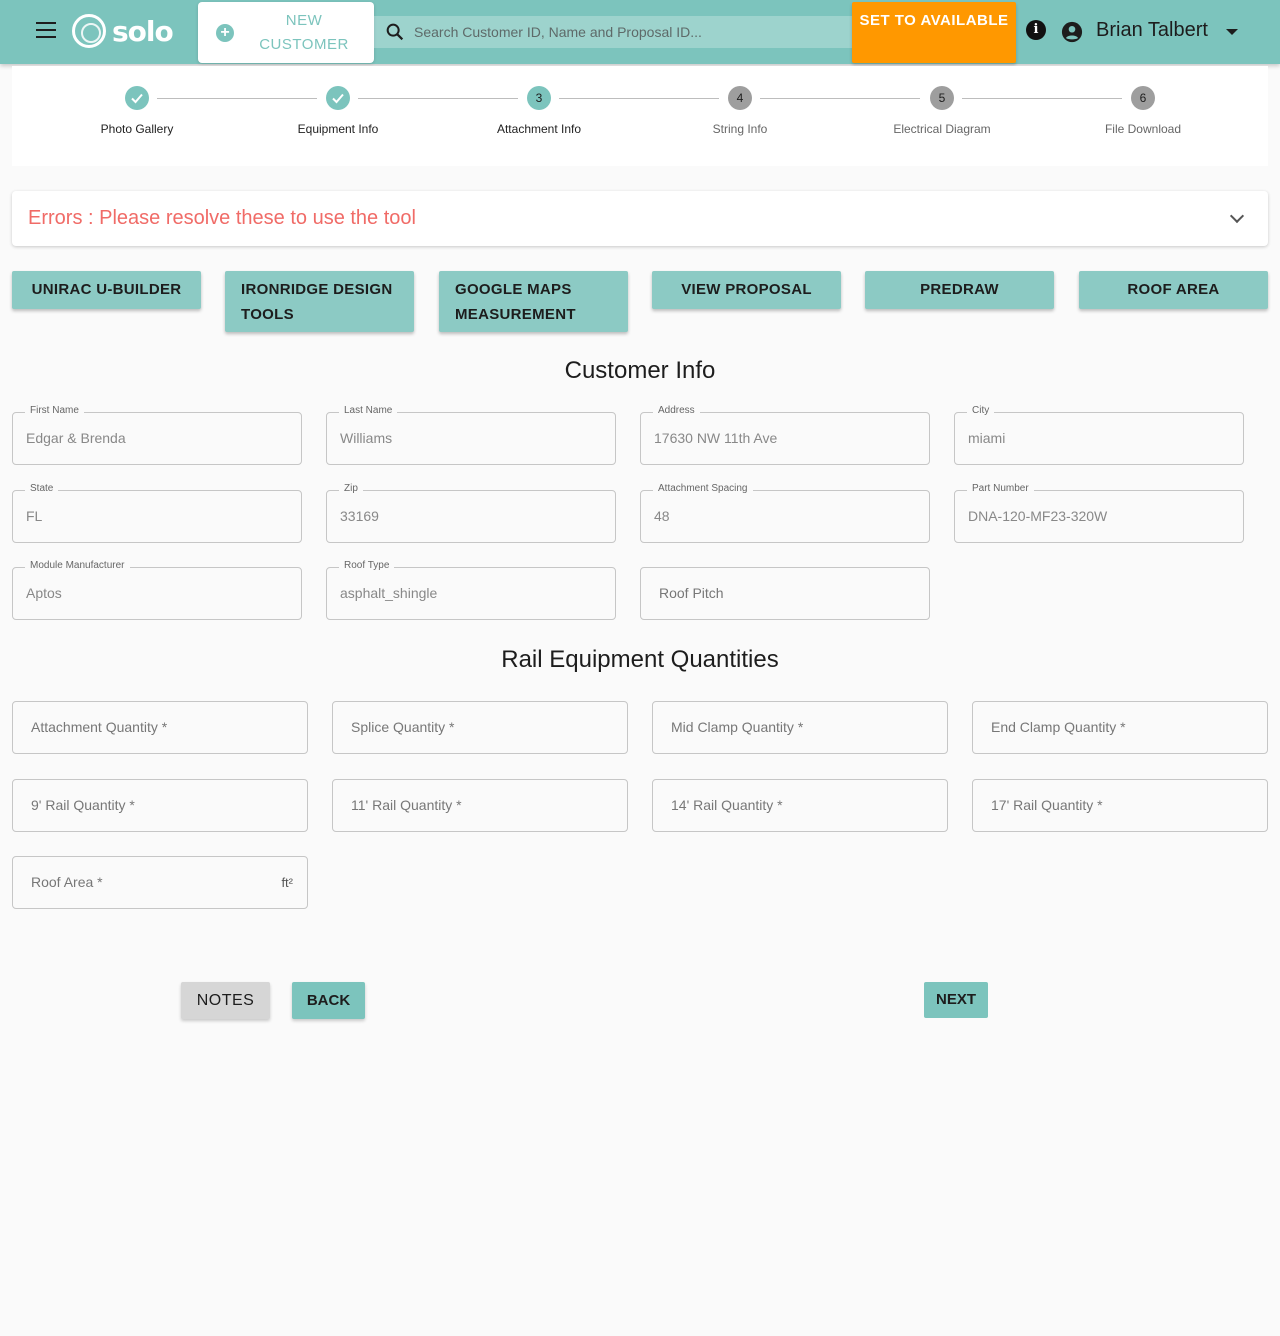  I want to click on field-placeholder: 14' Rail Quantity *, so click(727, 805).